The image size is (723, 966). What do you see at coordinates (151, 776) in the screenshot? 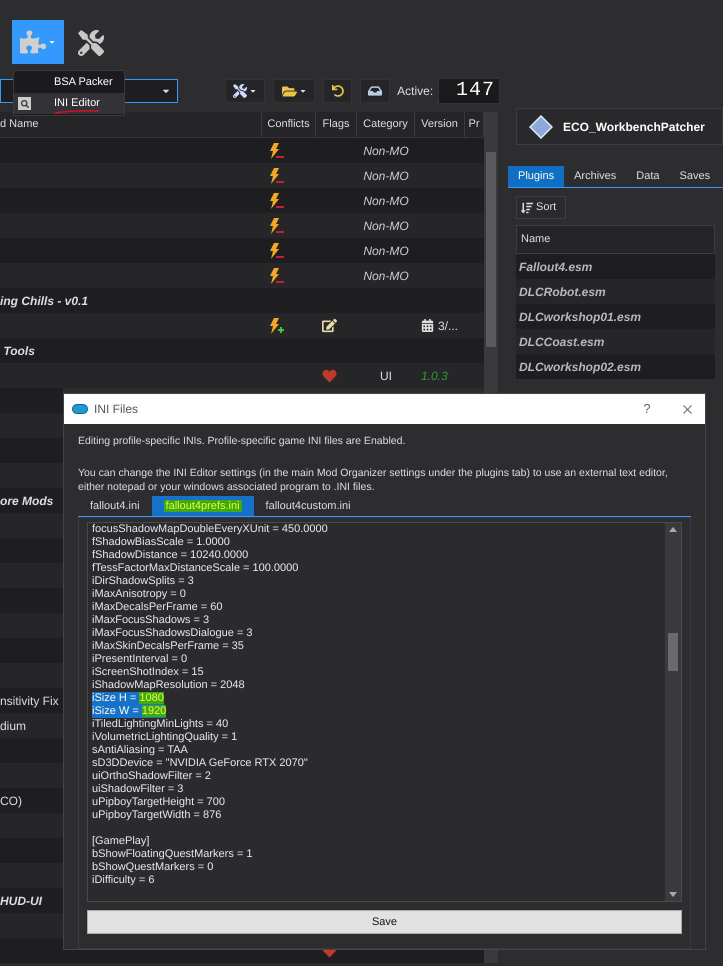
I see `ini-line: uiOrthoShadowFilter = 2` at bounding box center [151, 776].